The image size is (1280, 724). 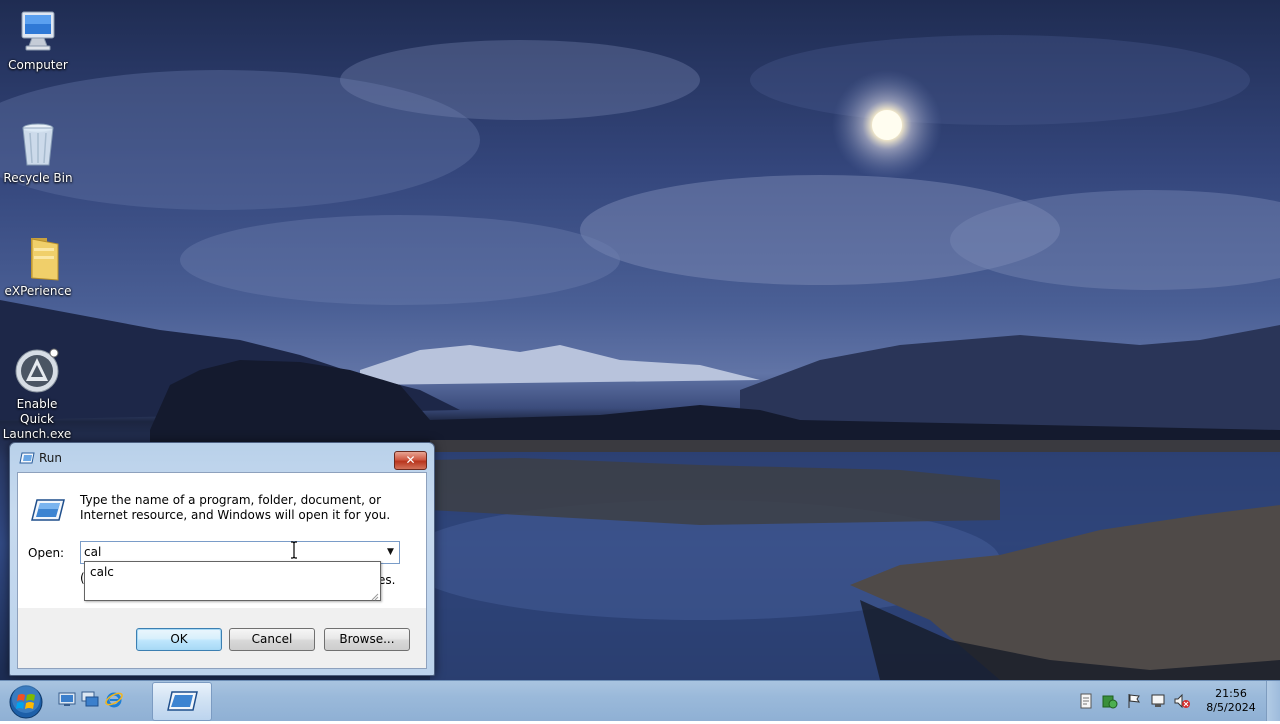 I want to click on desktop-icon-experience: eXPerience, so click(x=38, y=266).